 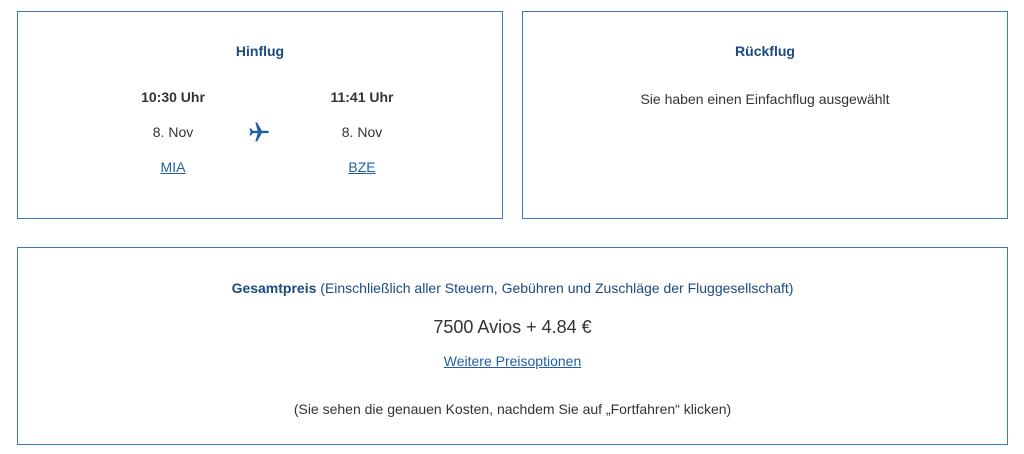 I want to click on total-price-amount: 7500 Avios + 4.84 €, so click(x=512, y=327).